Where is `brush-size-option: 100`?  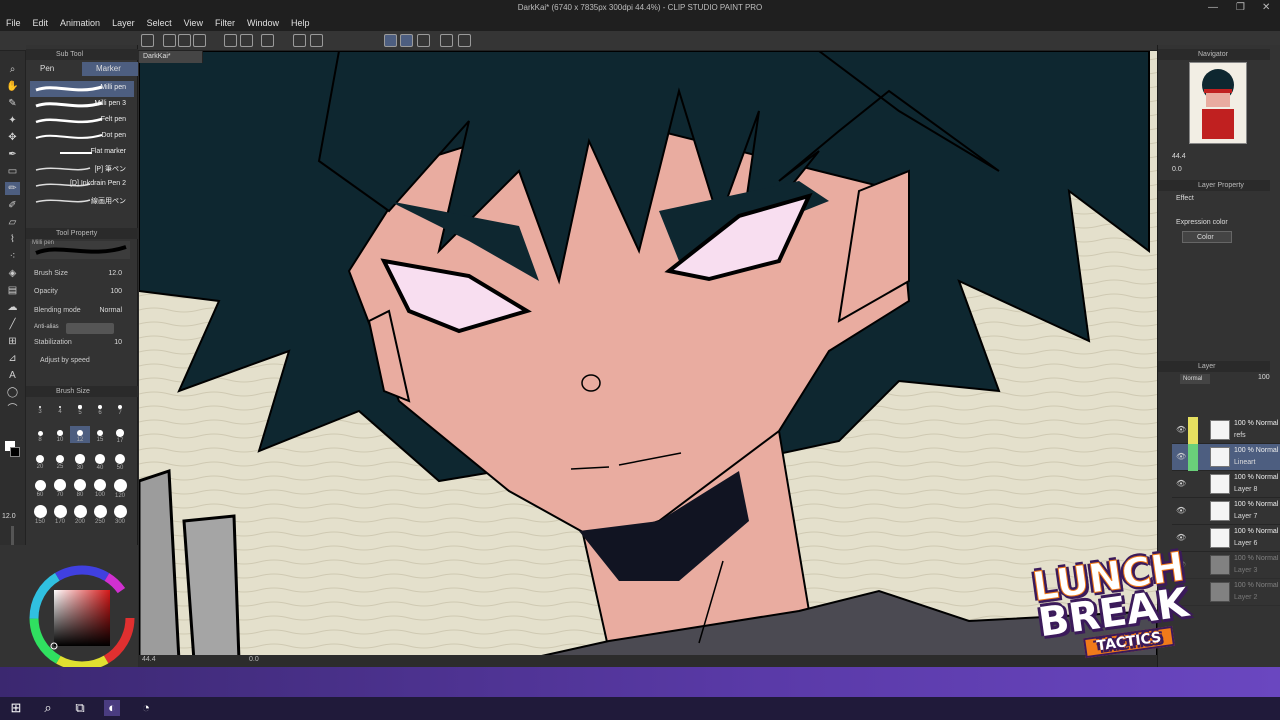
brush-size-option: 100 is located at coordinates (100, 488).